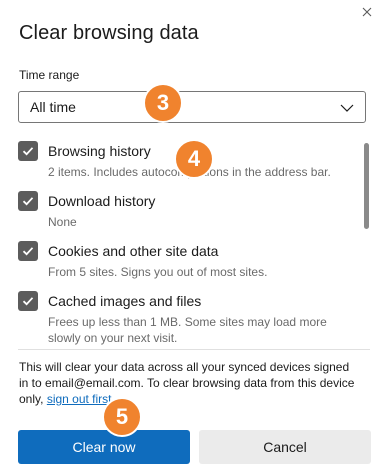 The image size is (389, 476). I want to click on cookies-checkbox, so click(28, 251).